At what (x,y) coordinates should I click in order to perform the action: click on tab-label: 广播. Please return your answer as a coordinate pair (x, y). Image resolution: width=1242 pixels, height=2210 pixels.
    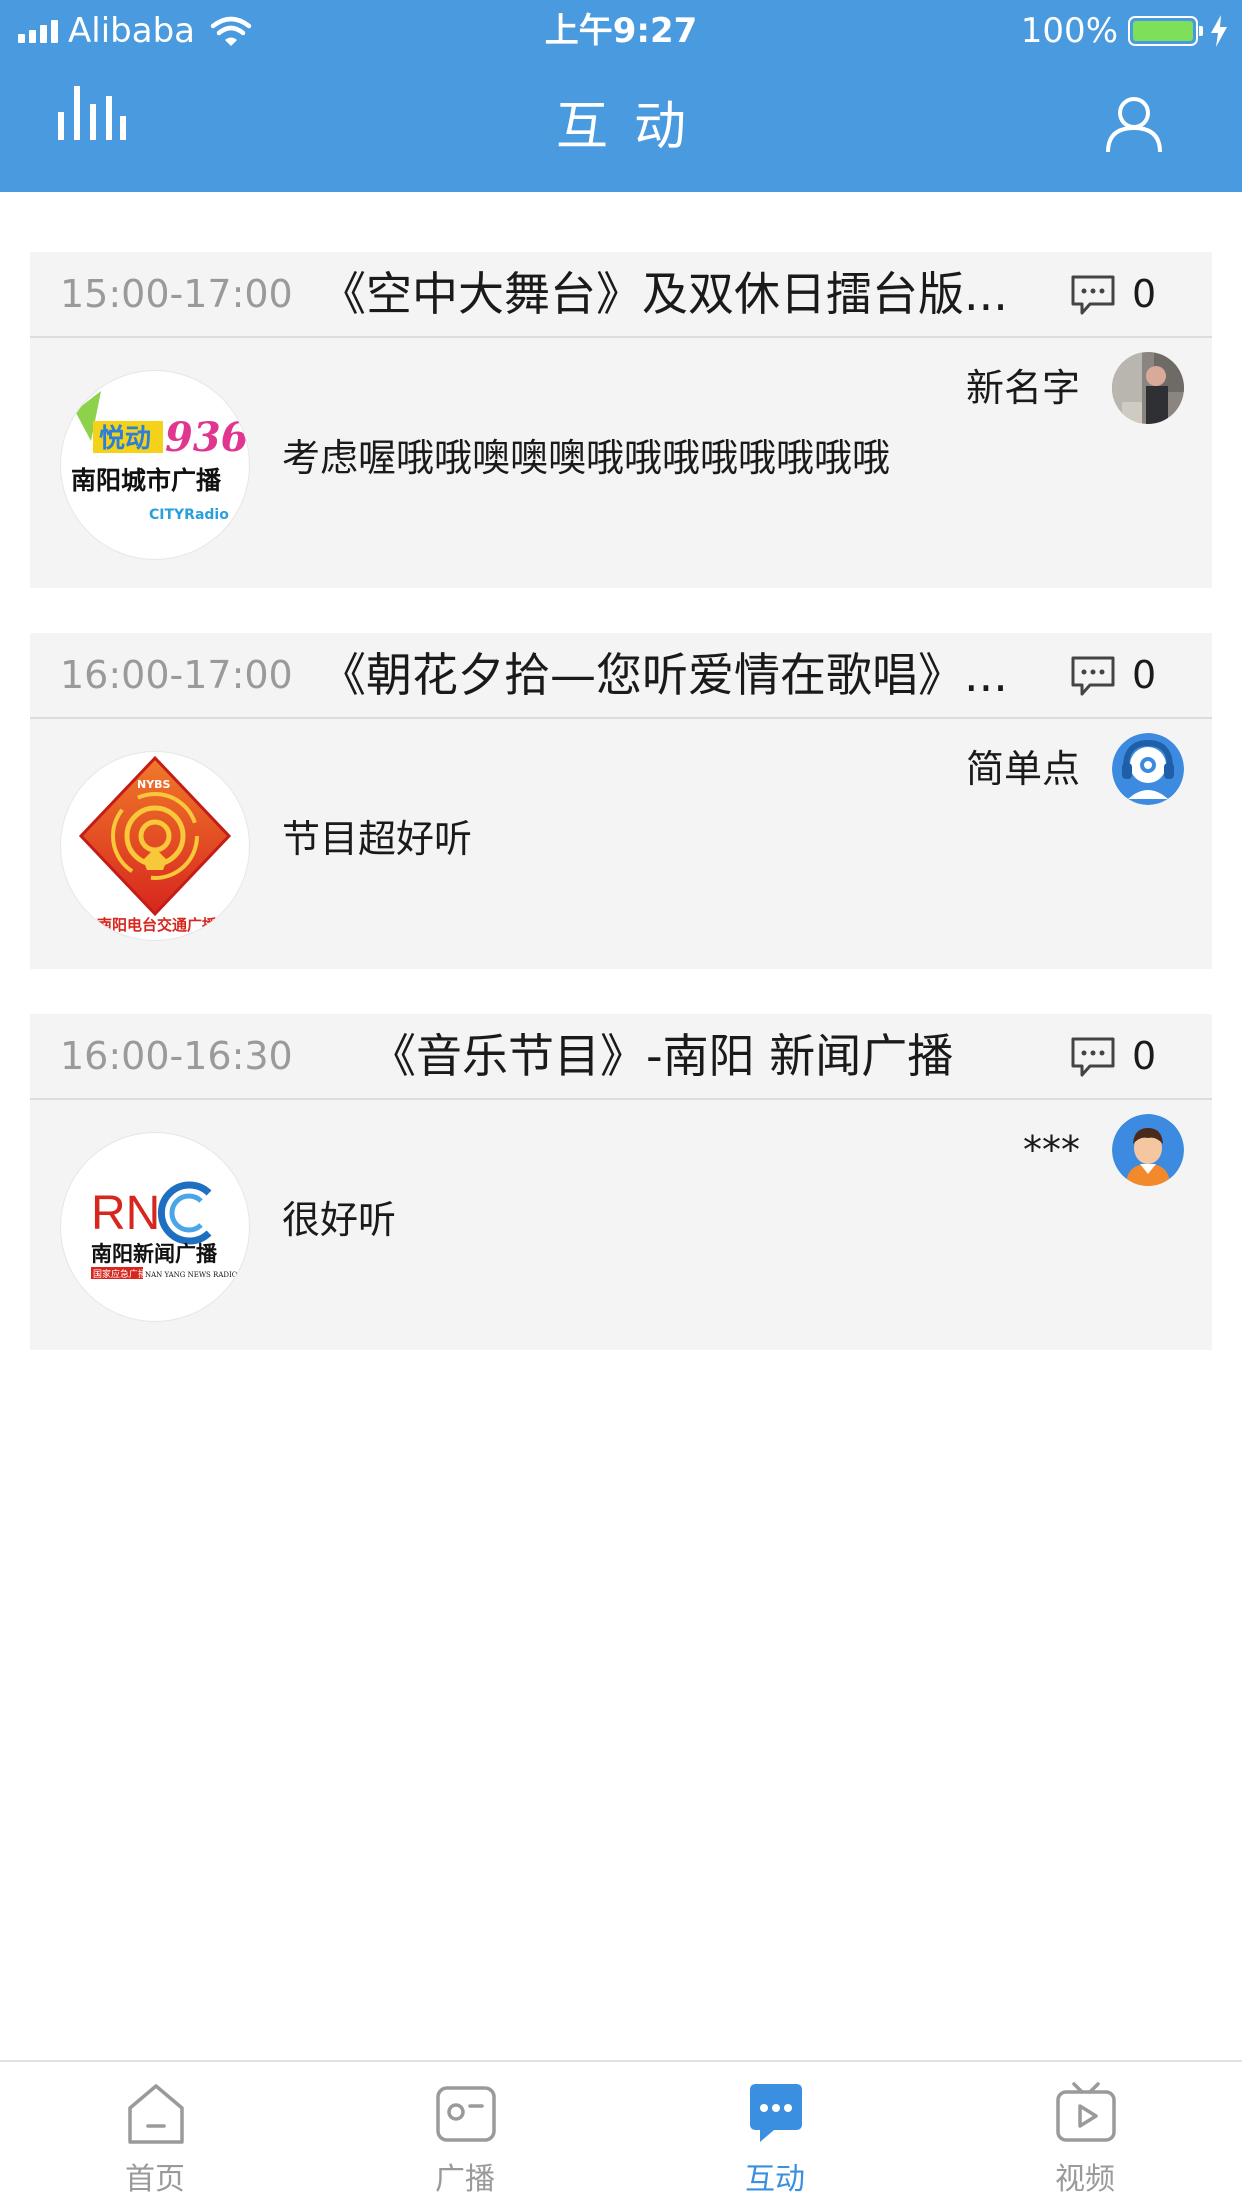
    Looking at the image, I should click on (465, 2179).